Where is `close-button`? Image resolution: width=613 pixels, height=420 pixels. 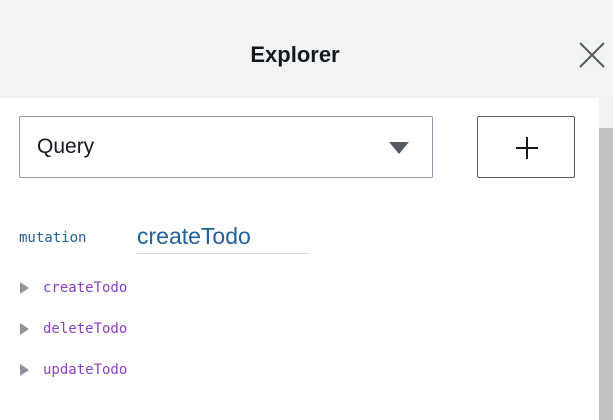
close-button is located at coordinates (592, 55).